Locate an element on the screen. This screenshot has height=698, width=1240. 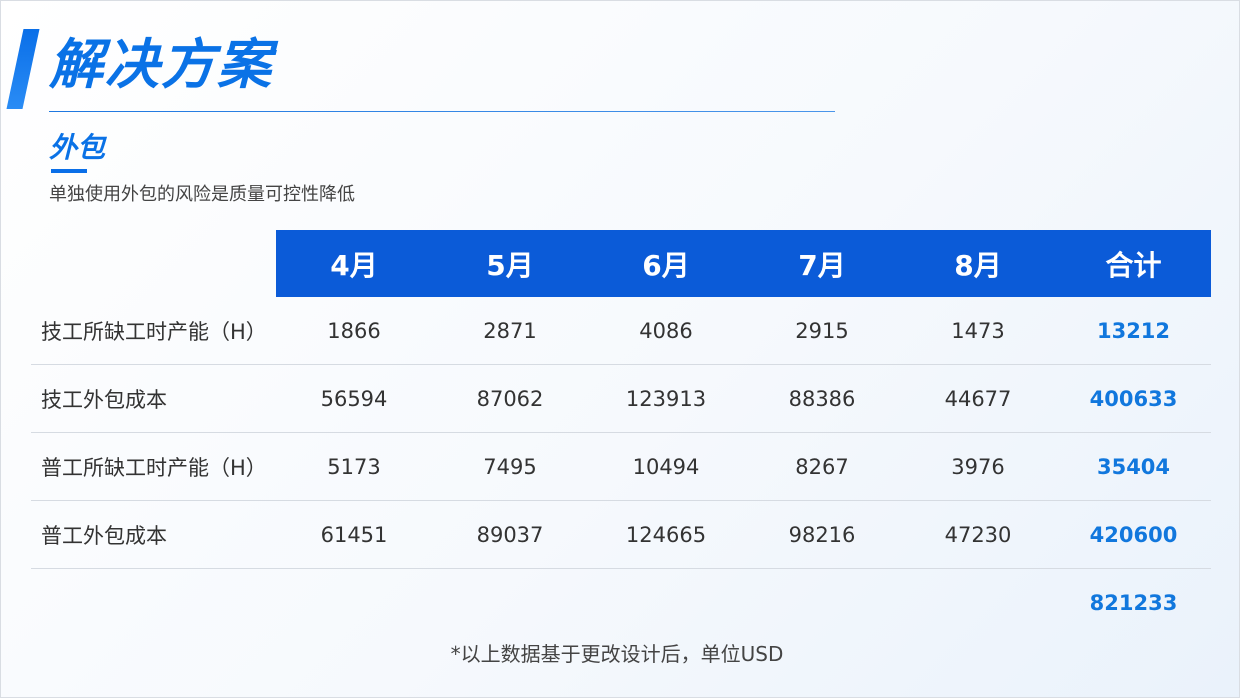
column-header-april: 4月 is located at coordinates (354, 263).